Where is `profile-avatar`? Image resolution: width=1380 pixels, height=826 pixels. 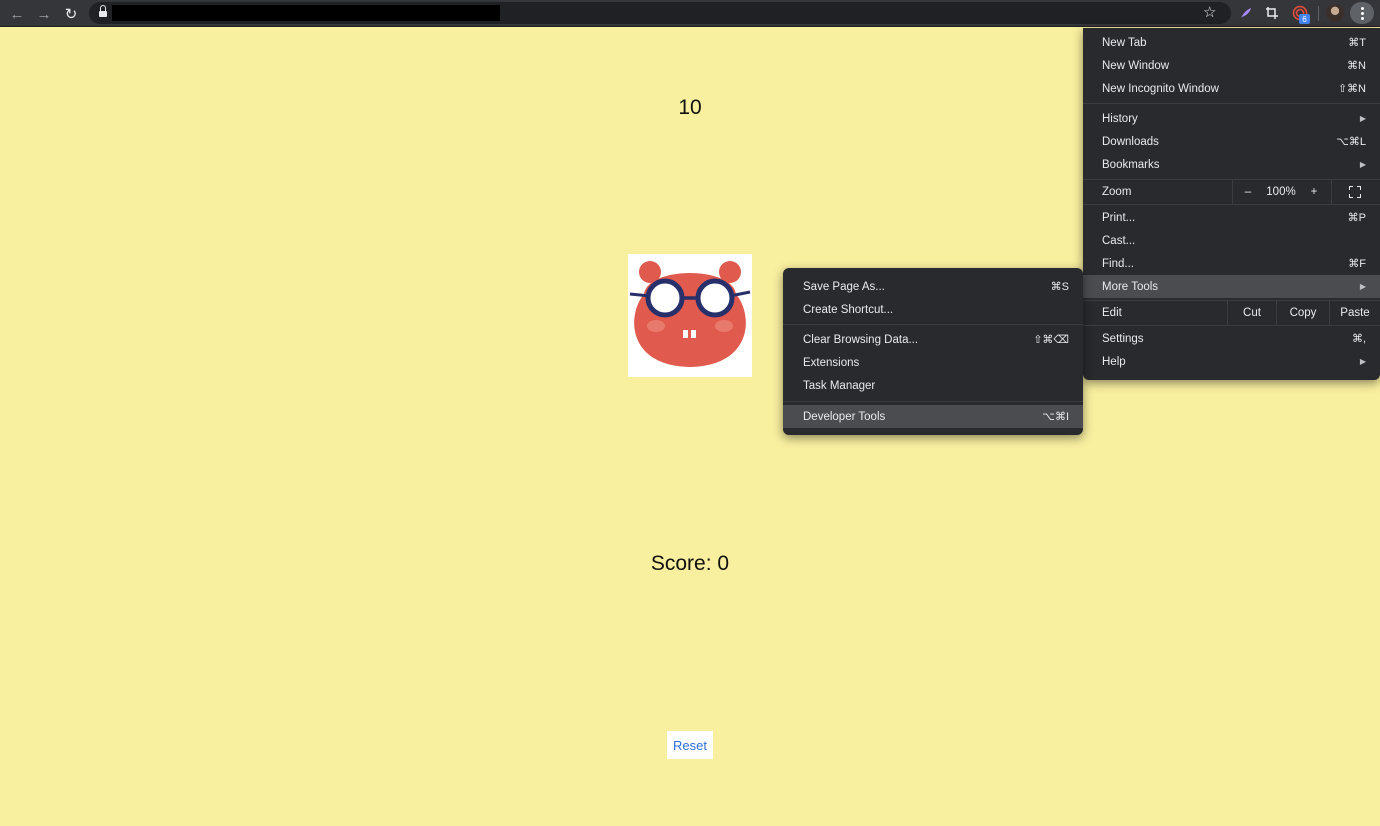 profile-avatar is located at coordinates (1335, 13).